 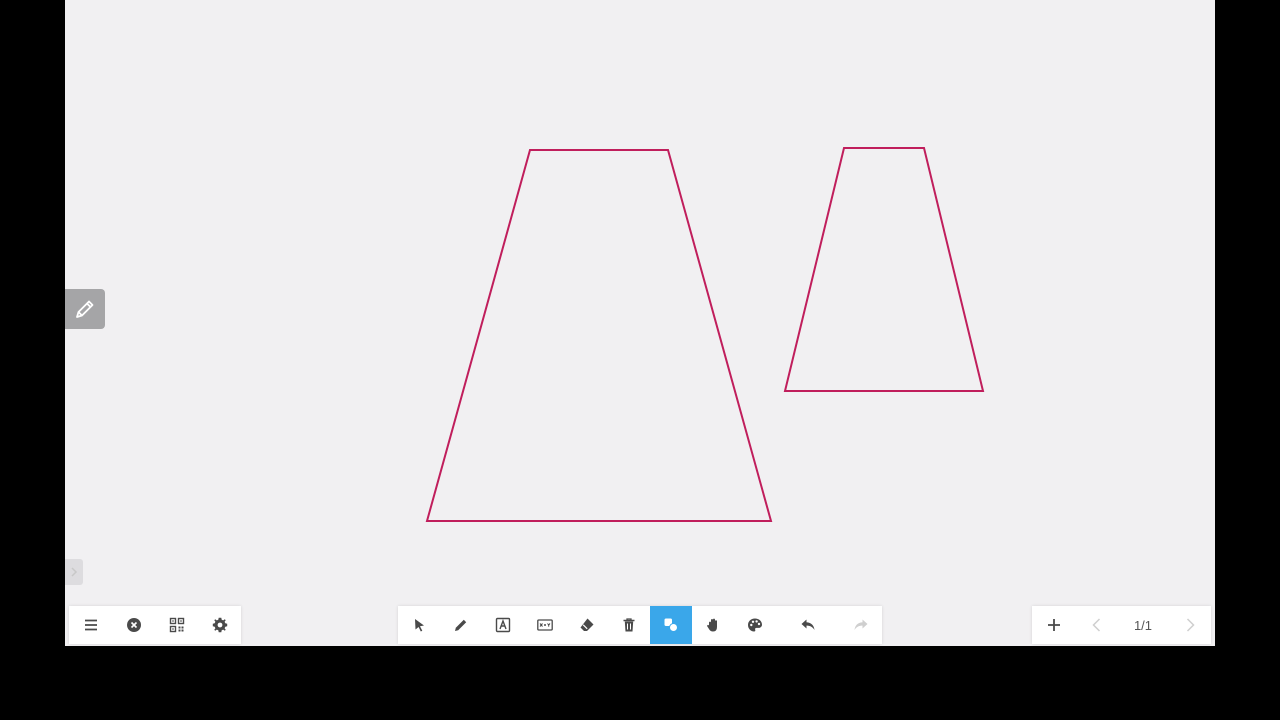 I want to click on left-toolbar, so click(x=155, y=625).